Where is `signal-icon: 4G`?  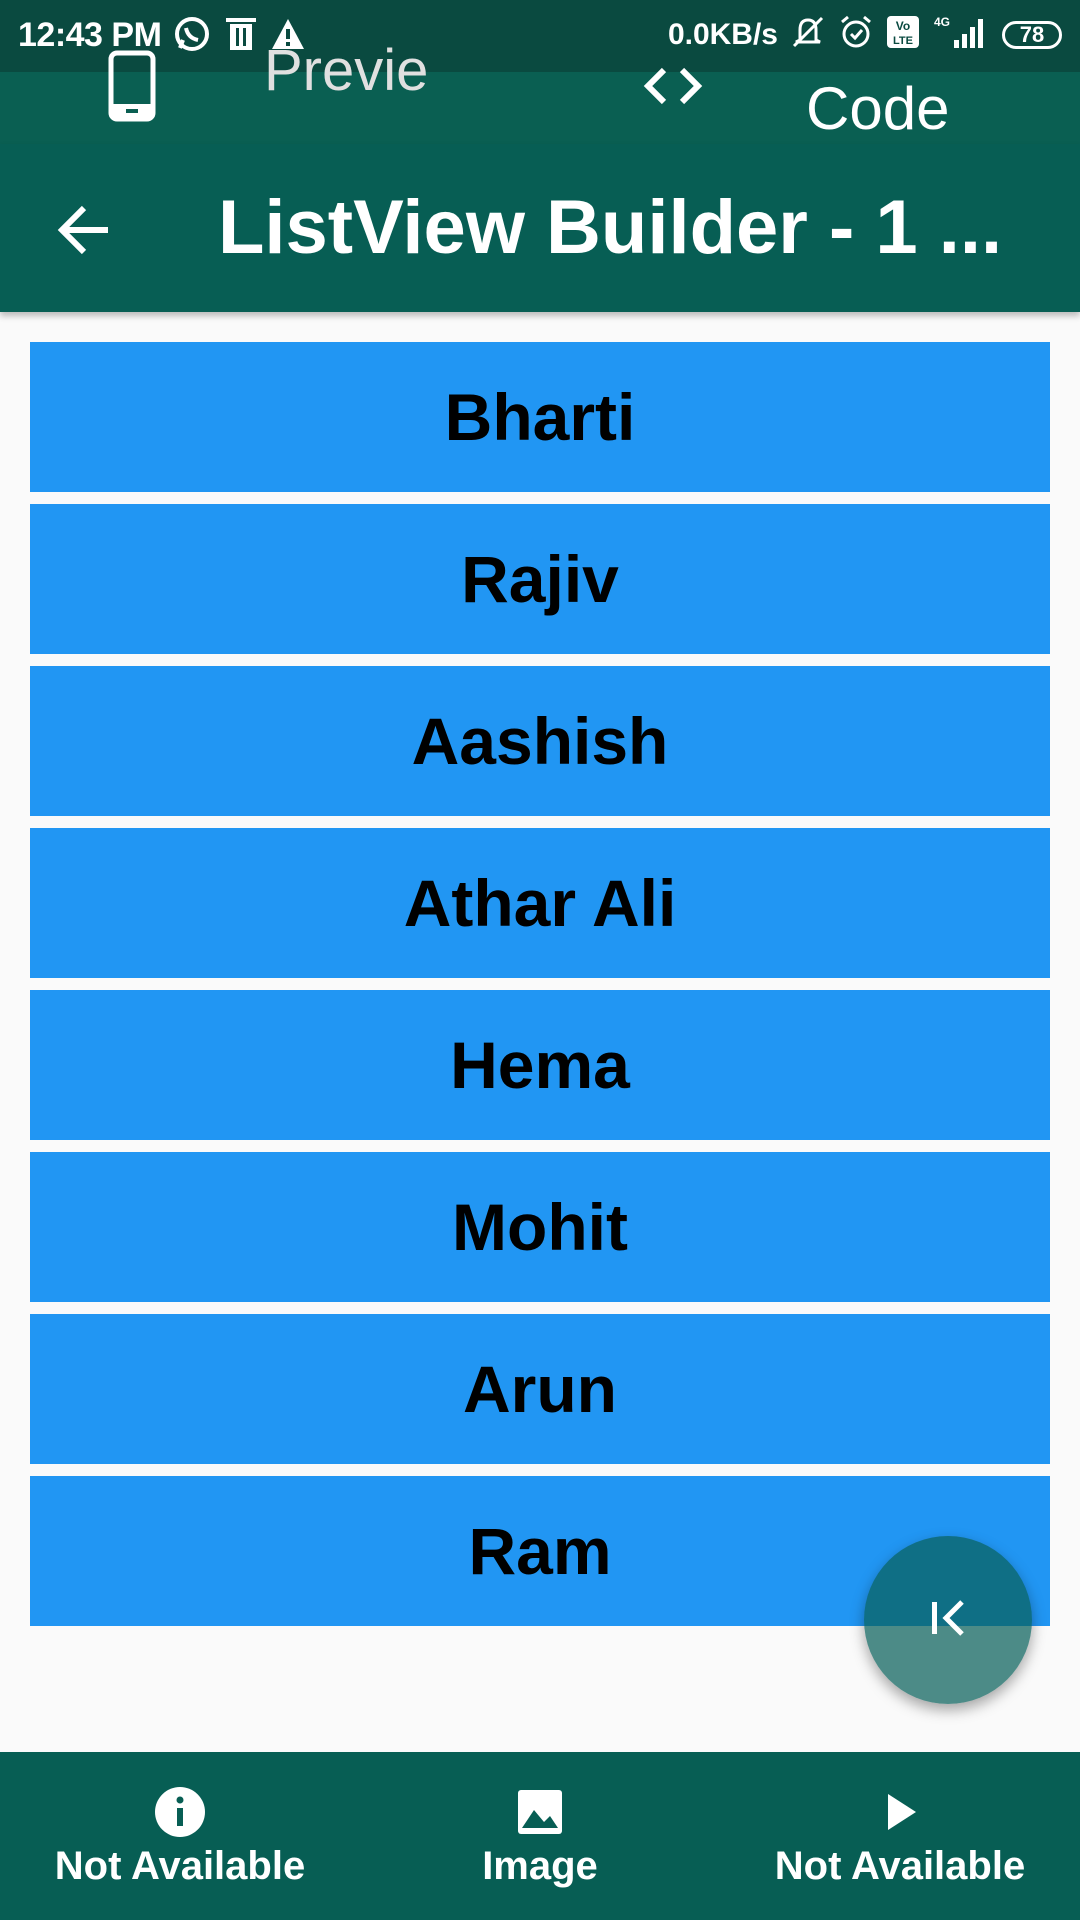
signal-icon: 4G is located at coordinates (961, 34).